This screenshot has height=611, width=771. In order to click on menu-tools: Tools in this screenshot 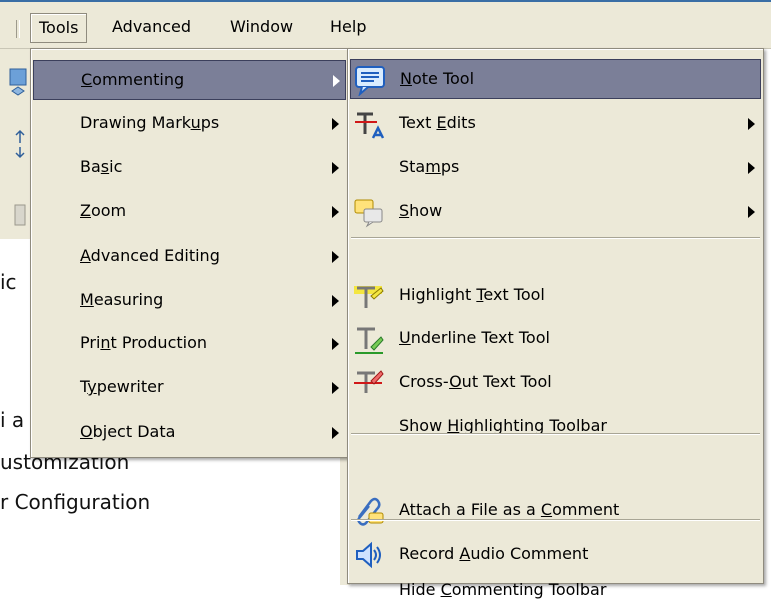, I will do `click(59, 28)`.